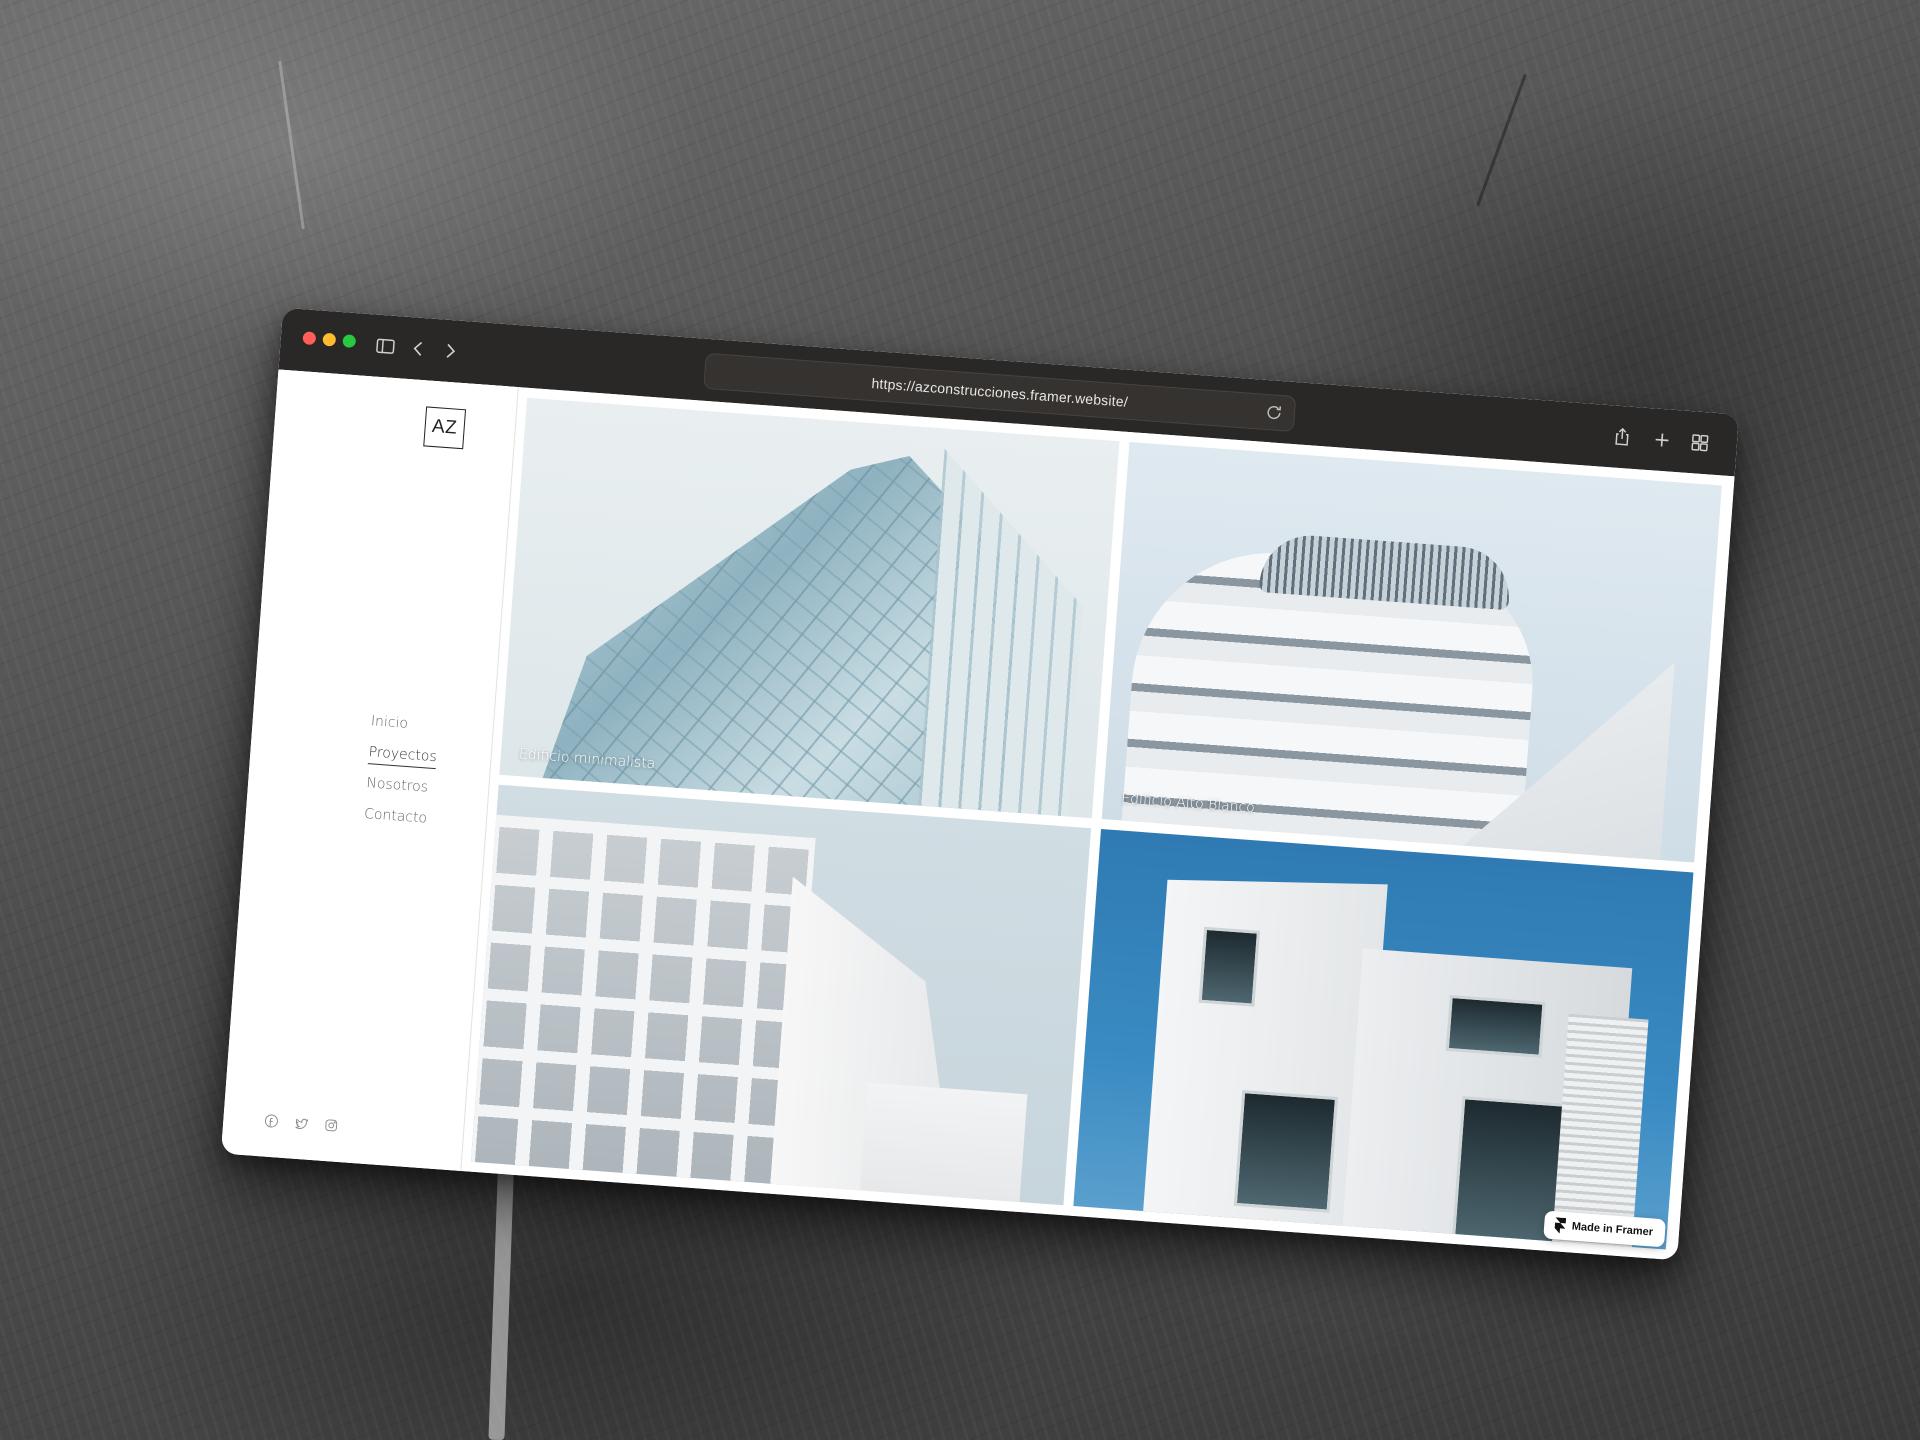 This screenshot has width=1920, height=1440. I want to click on nav-item-nosotros: Nosotros, so click(416, 786).